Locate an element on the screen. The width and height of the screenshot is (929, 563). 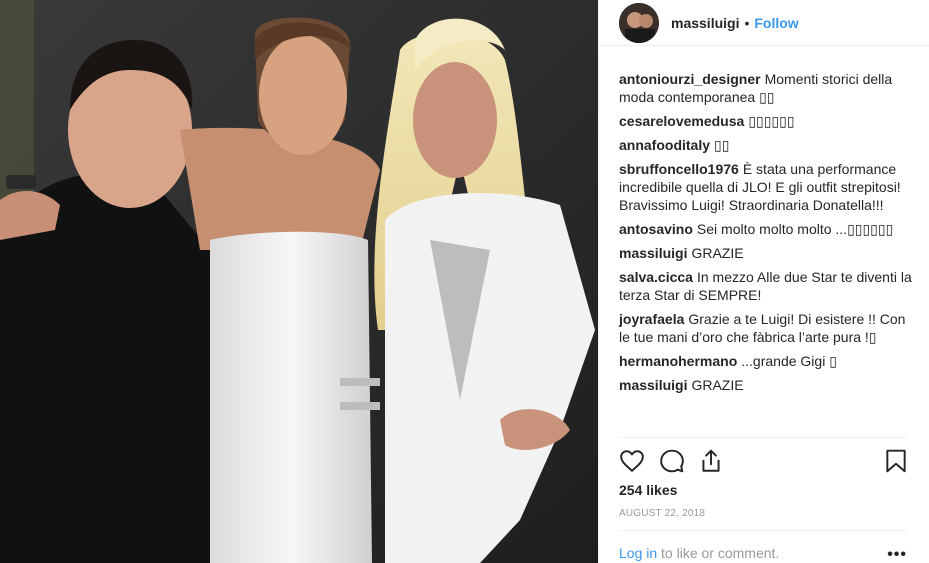
comment-bubble-icon is located at coordinates (672, 461).